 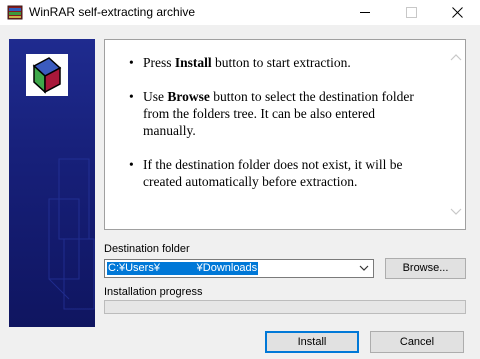 What do you see at coordinates (285, 307) in the screenshot?
I see `installation-progress-bar` at bounding box center [285, 307].